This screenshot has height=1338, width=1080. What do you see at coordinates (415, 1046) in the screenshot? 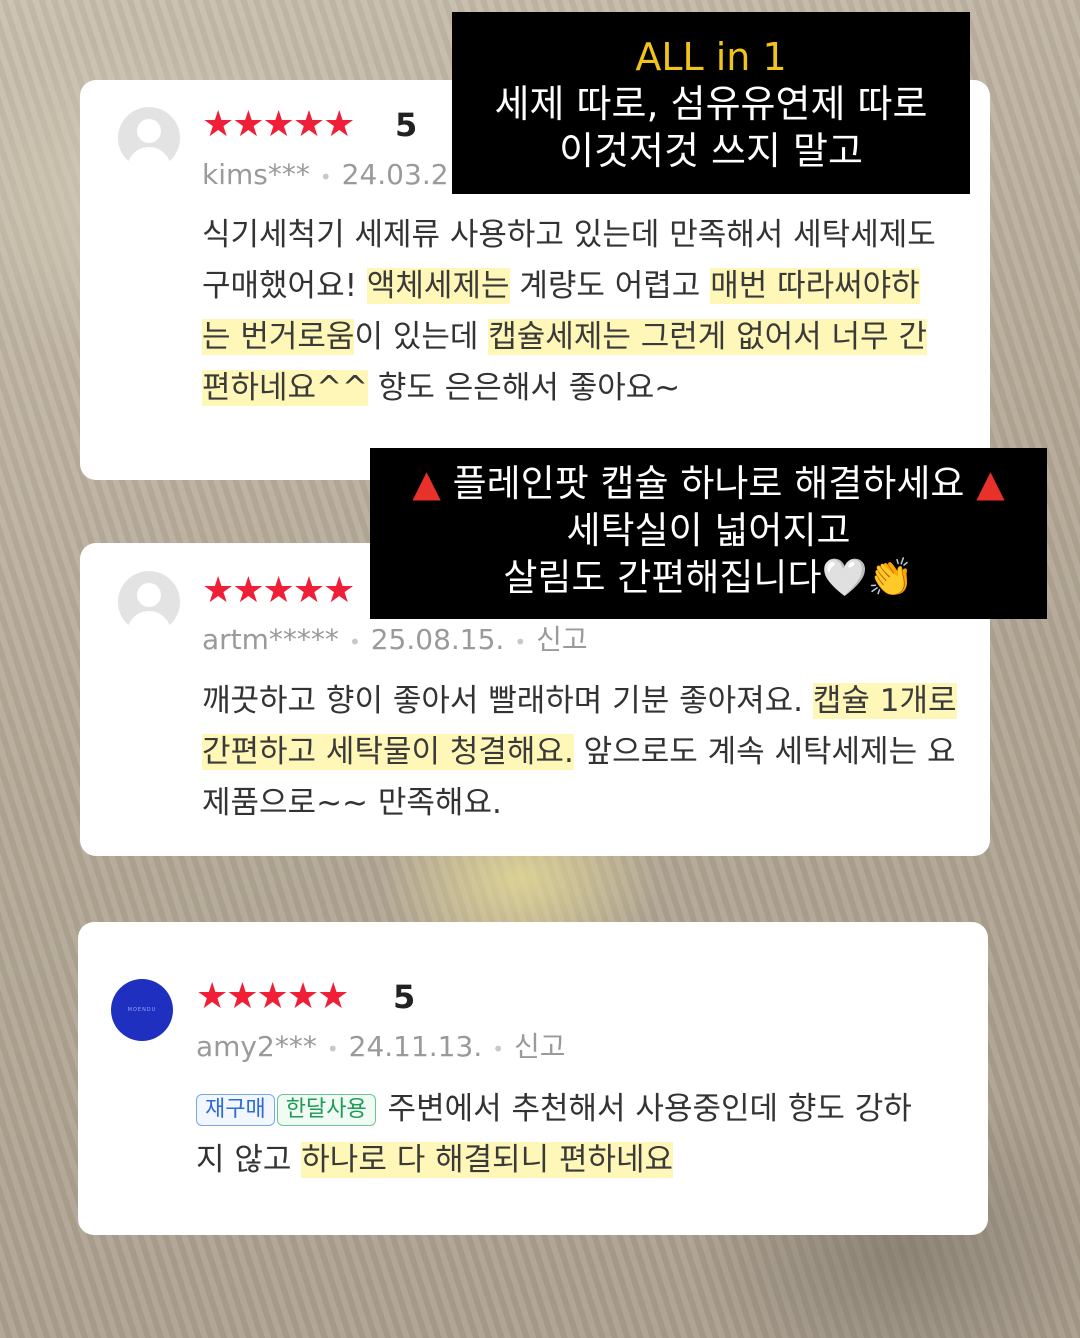
I see `review-date: 24.11.13.` at bounding box center [415, 1046].